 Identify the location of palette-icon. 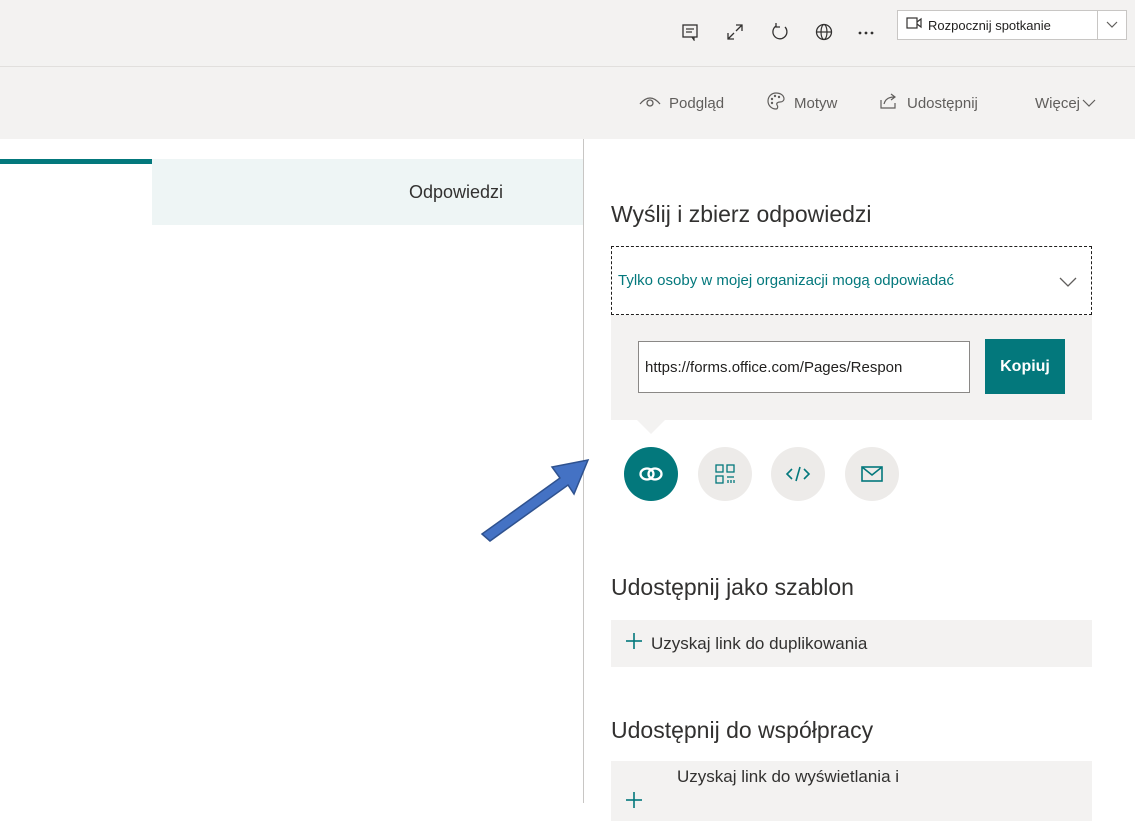
(780, 103).